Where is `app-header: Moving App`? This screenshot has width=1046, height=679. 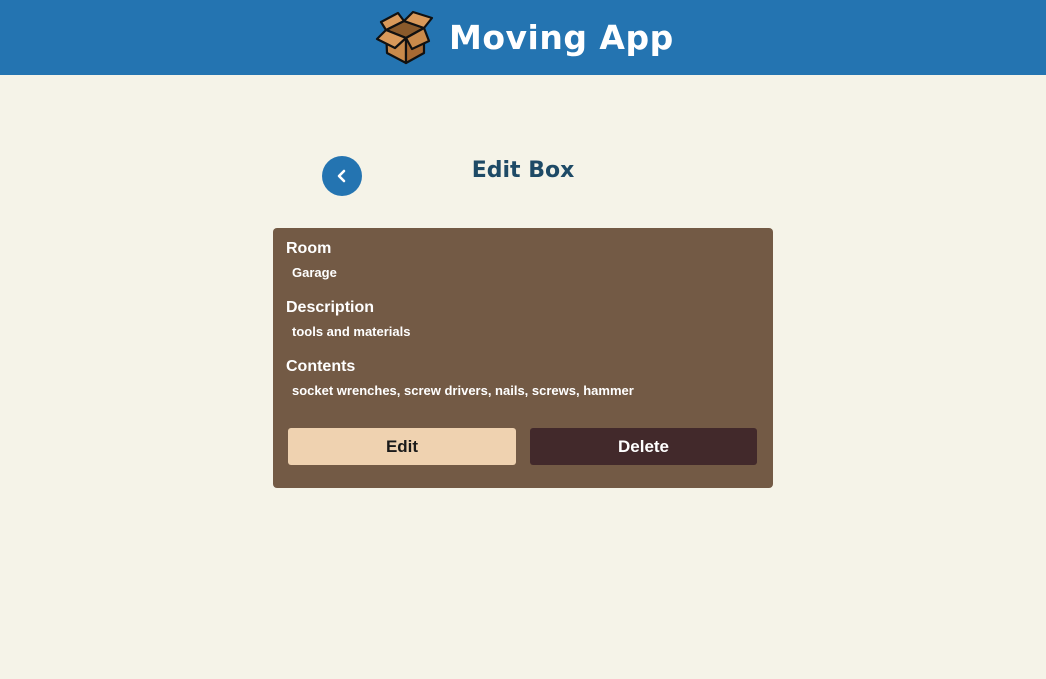 app-header: Moving App is located at coordinates (523, 37).